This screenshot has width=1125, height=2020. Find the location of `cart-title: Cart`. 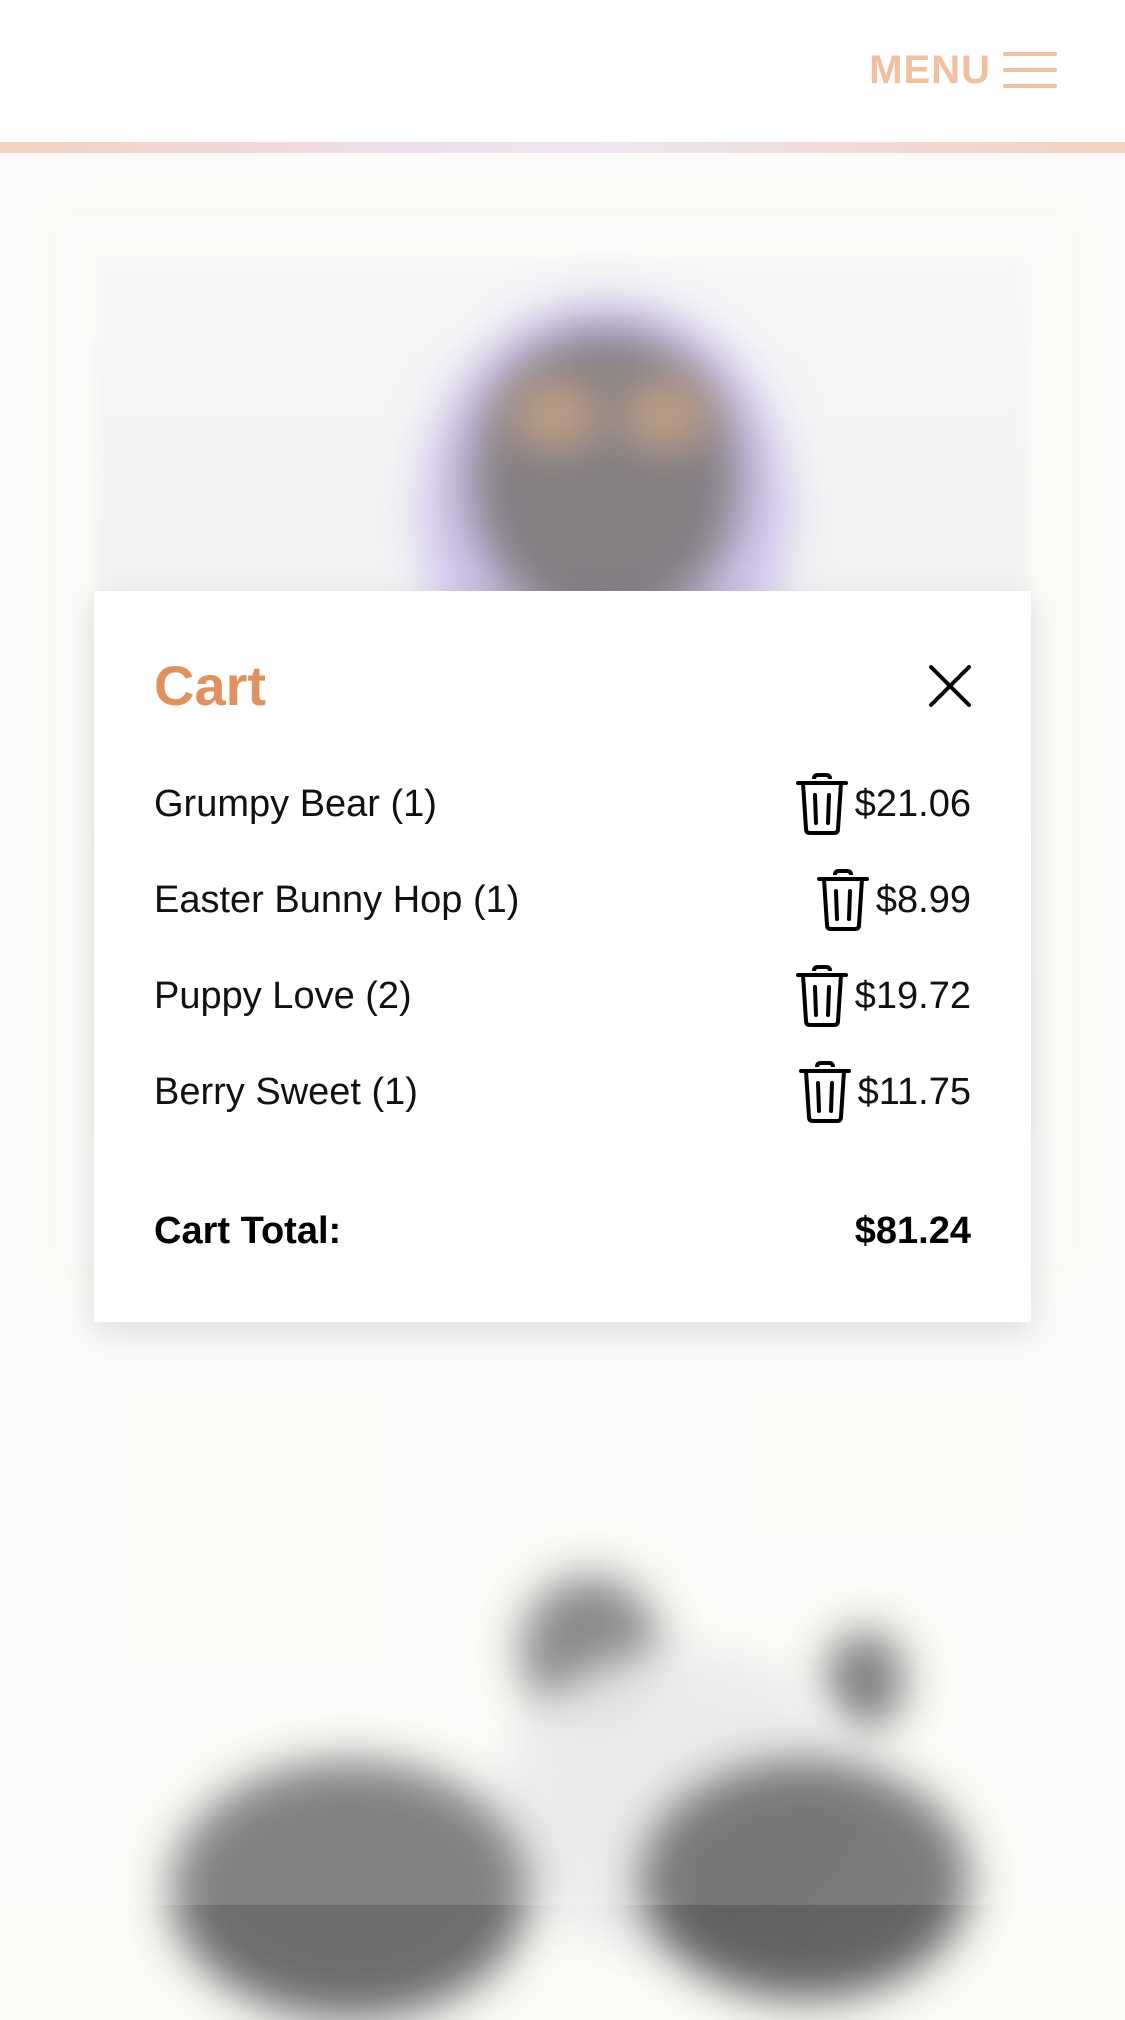

cart-title: Cart is located at coordinates (210, 685).